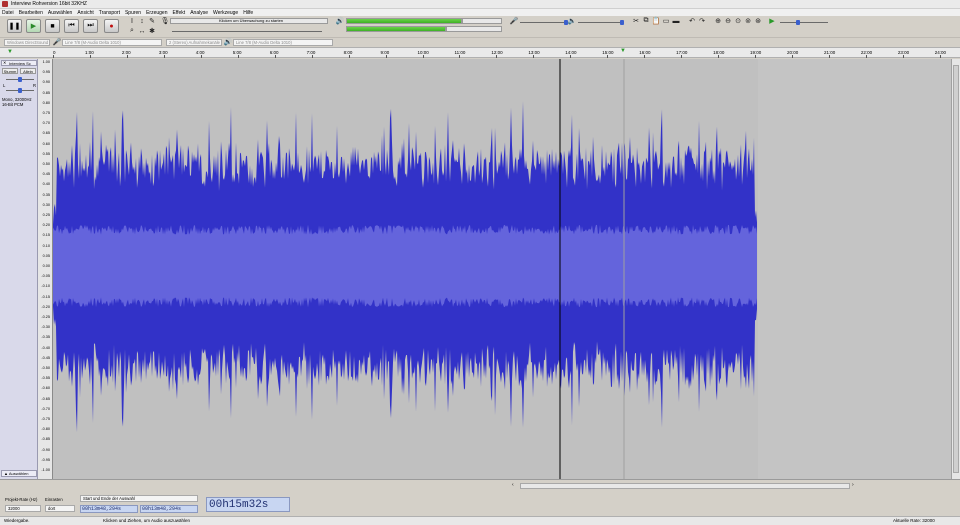 Image resolution: width=960 pixels, height=525 pixels. I want to click on status-left: Wiedergabe., so click(17, 520).